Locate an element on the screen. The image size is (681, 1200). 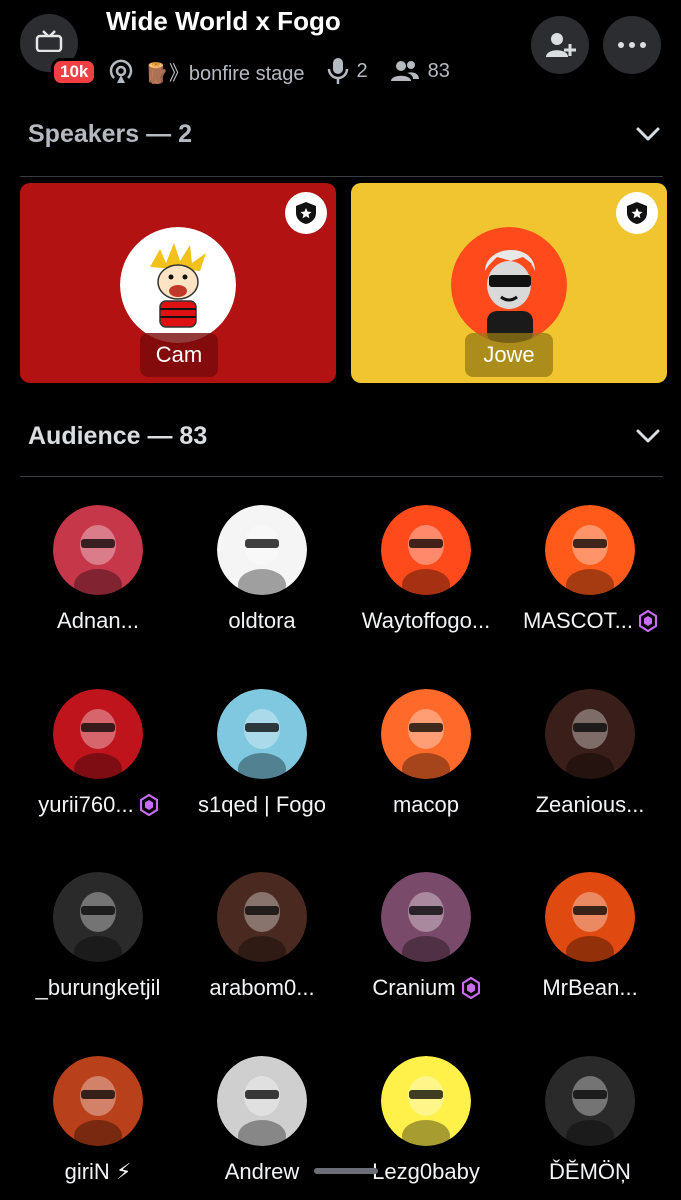
speaker-card-jowe: Jowe is located at coordinates (509, 283).